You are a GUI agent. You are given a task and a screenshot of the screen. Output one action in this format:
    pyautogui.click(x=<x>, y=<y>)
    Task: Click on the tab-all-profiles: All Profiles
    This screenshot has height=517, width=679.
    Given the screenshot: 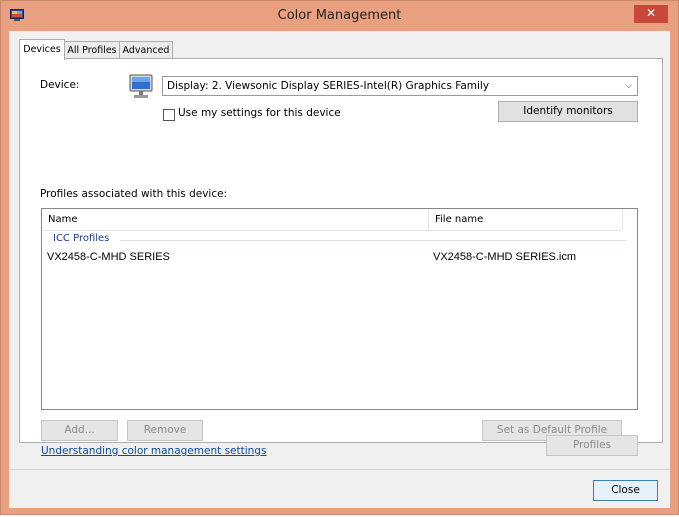 What is the action you would take?
    pyautogui.click(x=92, y=50)
    